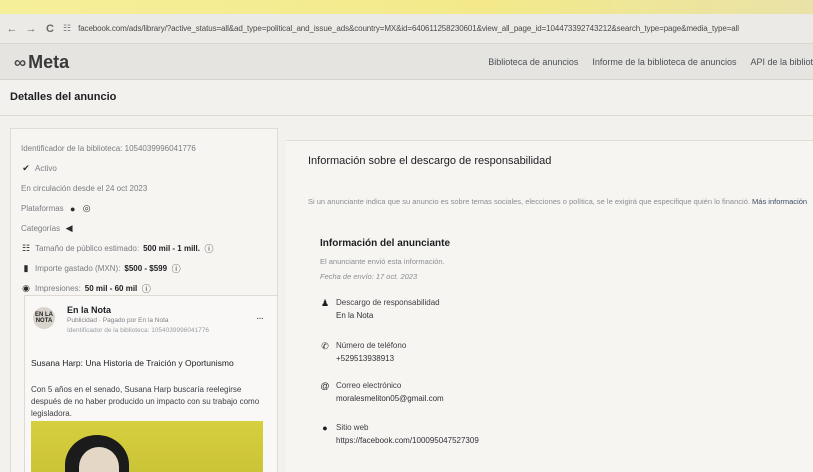  What do you see at coordinates (407, 440) in the screenshot?
I see `website-value: https://facebook.com/100095047527309` at bounding box center [407, 440].